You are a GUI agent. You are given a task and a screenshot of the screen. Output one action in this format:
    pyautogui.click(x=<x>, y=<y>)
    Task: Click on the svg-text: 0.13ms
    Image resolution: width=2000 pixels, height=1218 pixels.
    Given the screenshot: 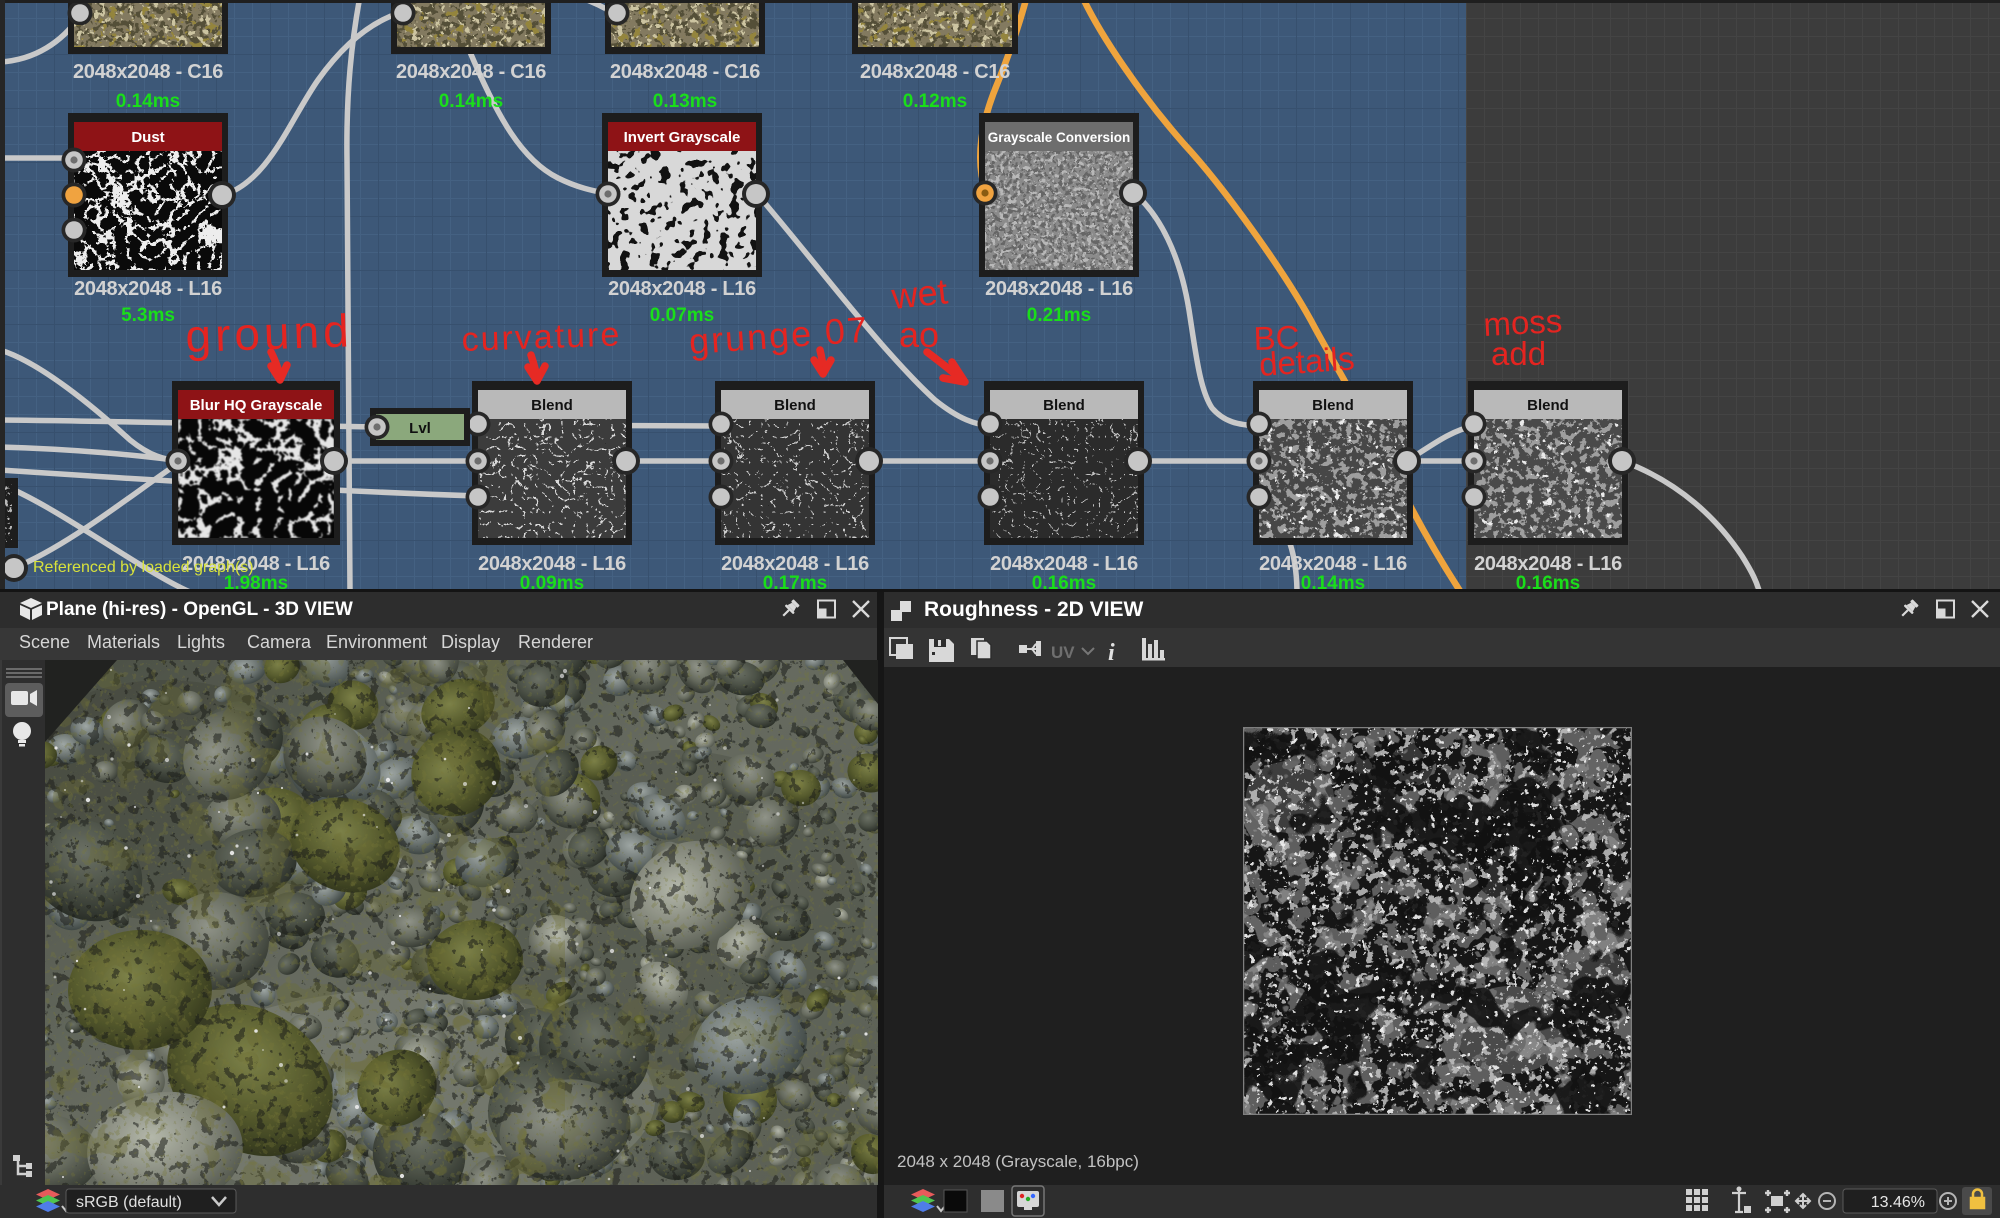 What is the action you would take?
    pyautogui.click(x=685, y=101)
    